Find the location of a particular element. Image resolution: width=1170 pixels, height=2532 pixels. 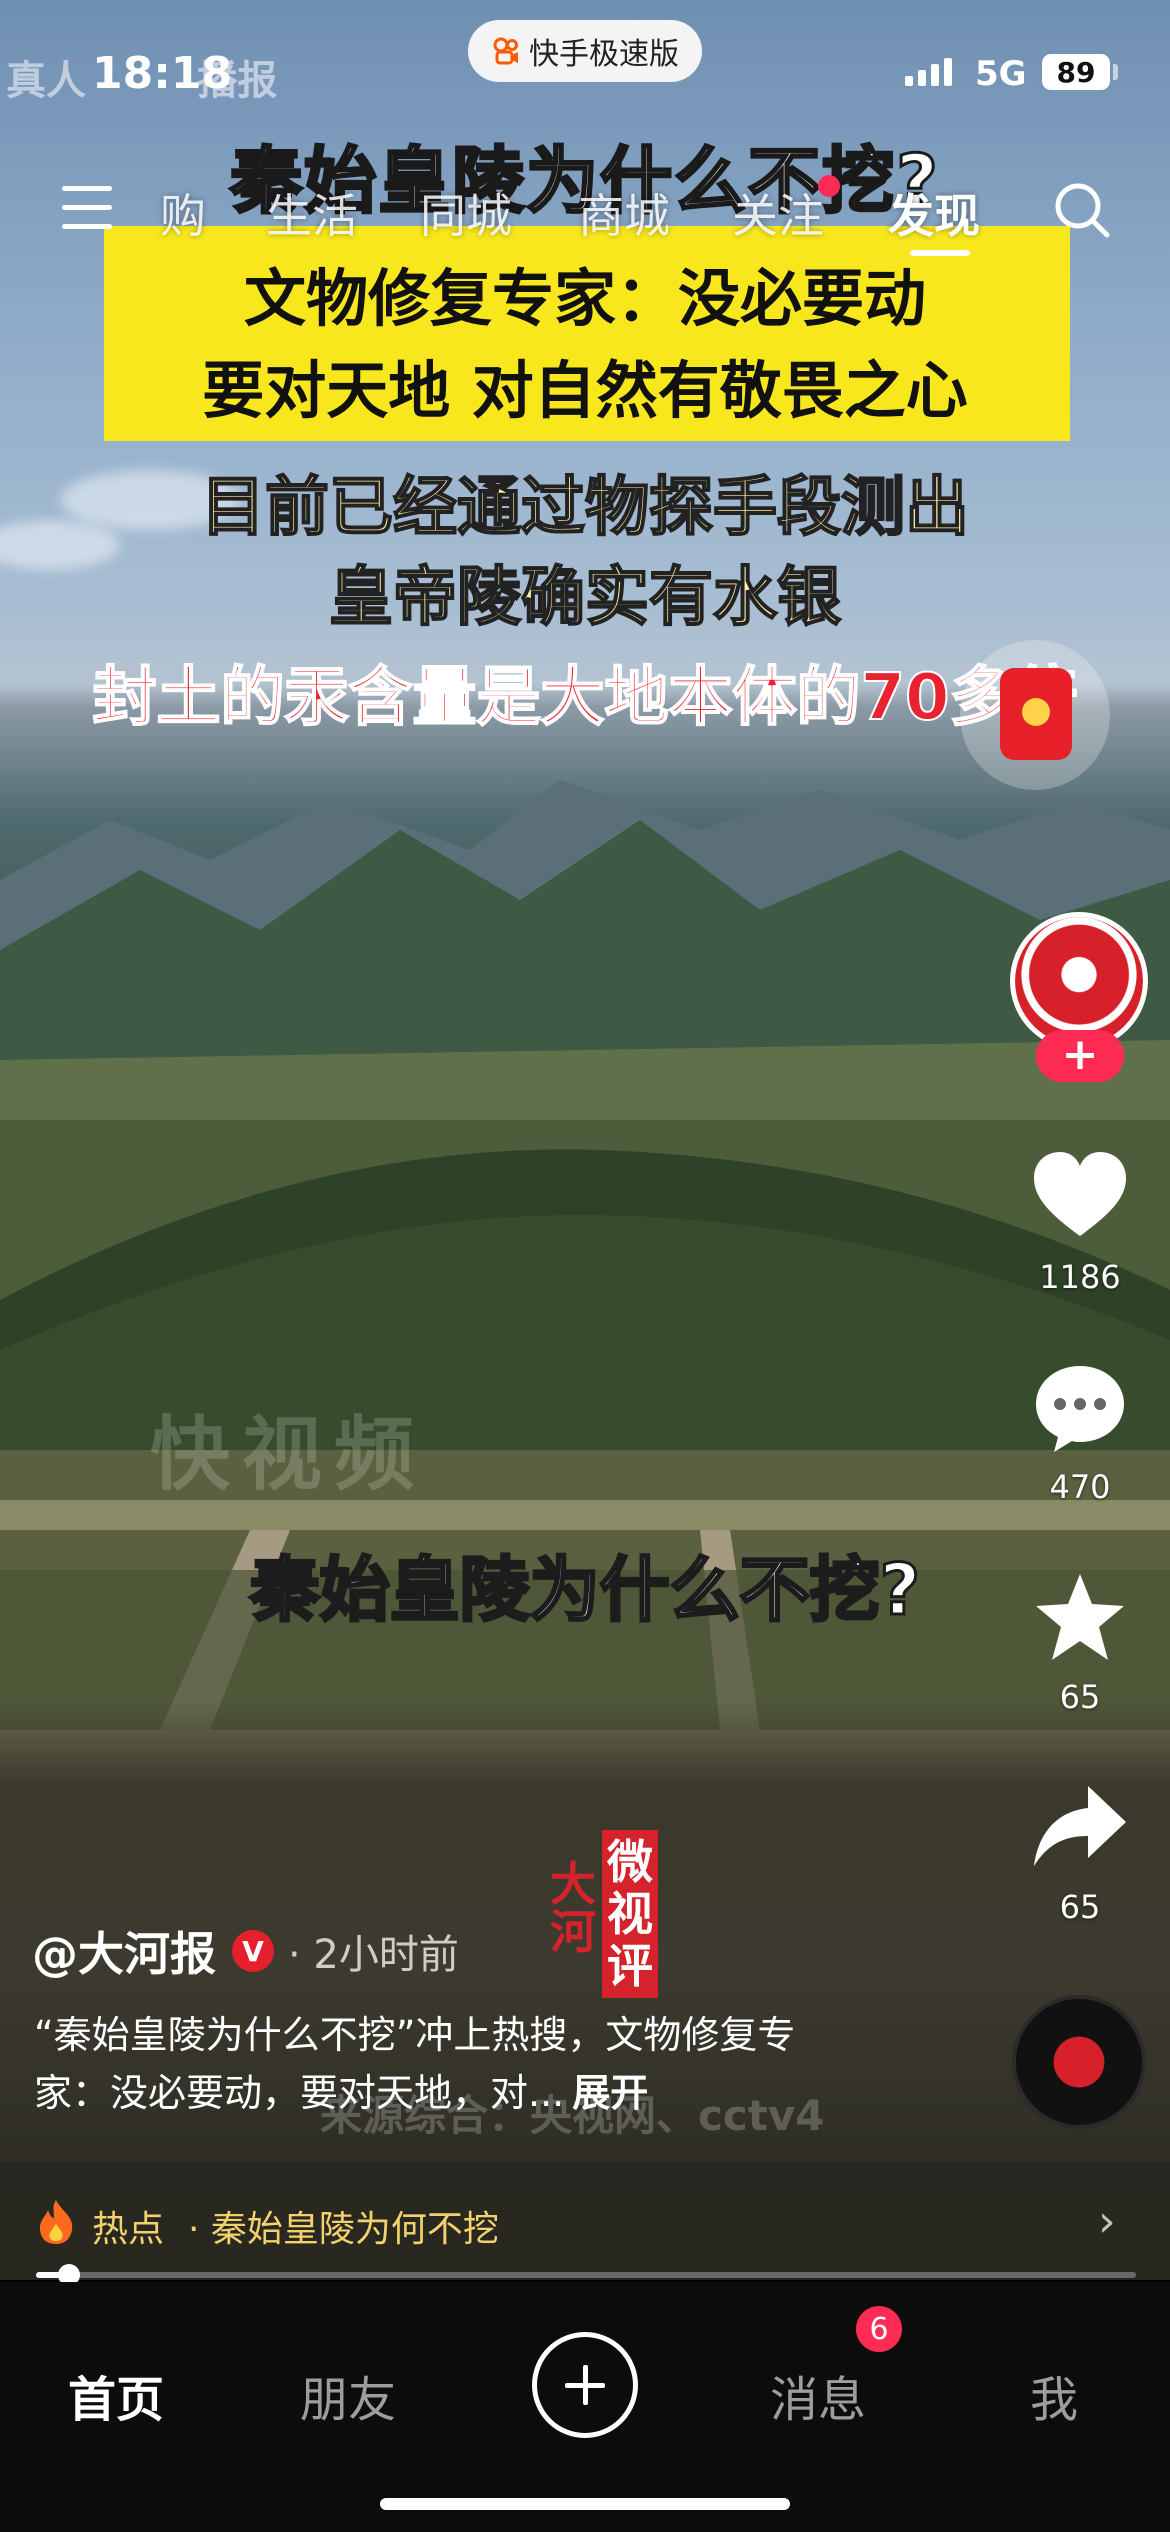

video-watermark: 快视频 is located at coordinates (288, 1454).